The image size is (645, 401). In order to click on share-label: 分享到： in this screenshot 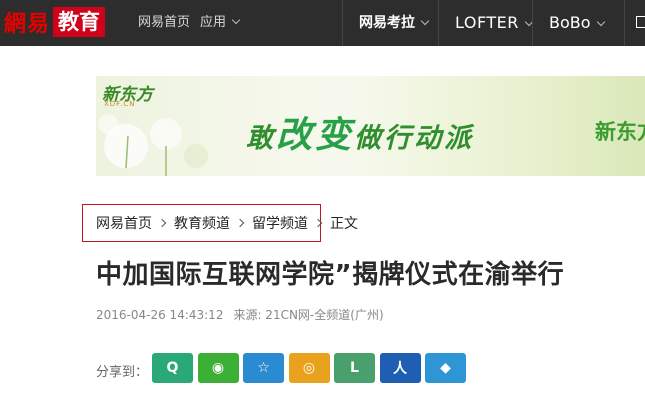, I will do `click(122, 372)`.